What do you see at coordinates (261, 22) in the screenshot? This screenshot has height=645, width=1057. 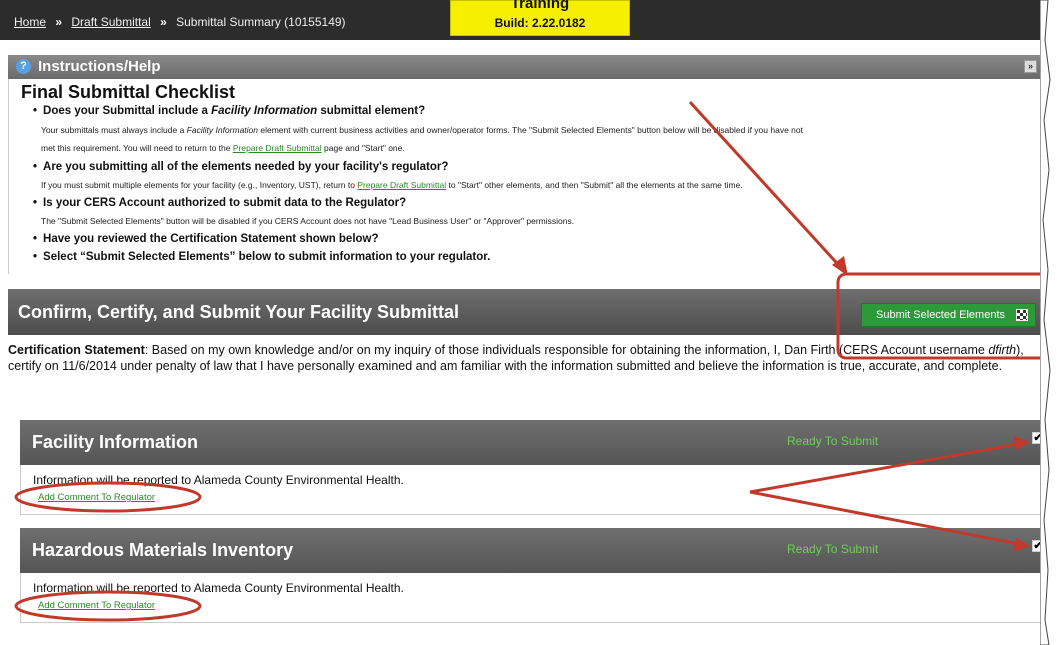 I see `breadcrumb-current: Submittal Summary (10155149)` at bounding box center [261, 22].